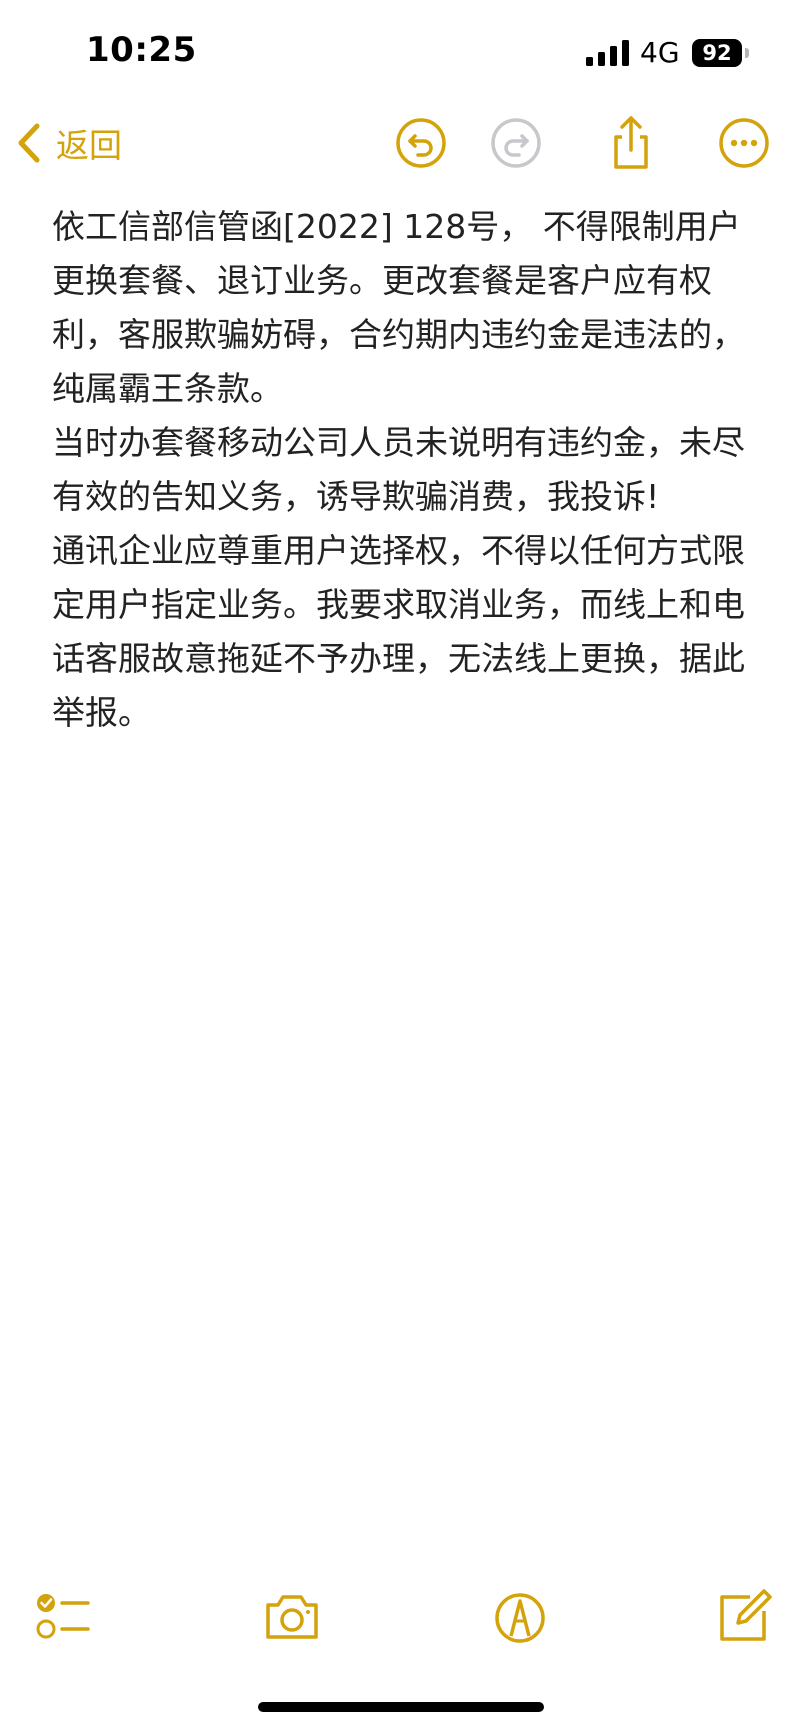 This screenshot has width=800, height=1731. Describe the element at coordinates (400, 50) in the screenshot. I see `status-bar: 10:25 4G 92` at that location.